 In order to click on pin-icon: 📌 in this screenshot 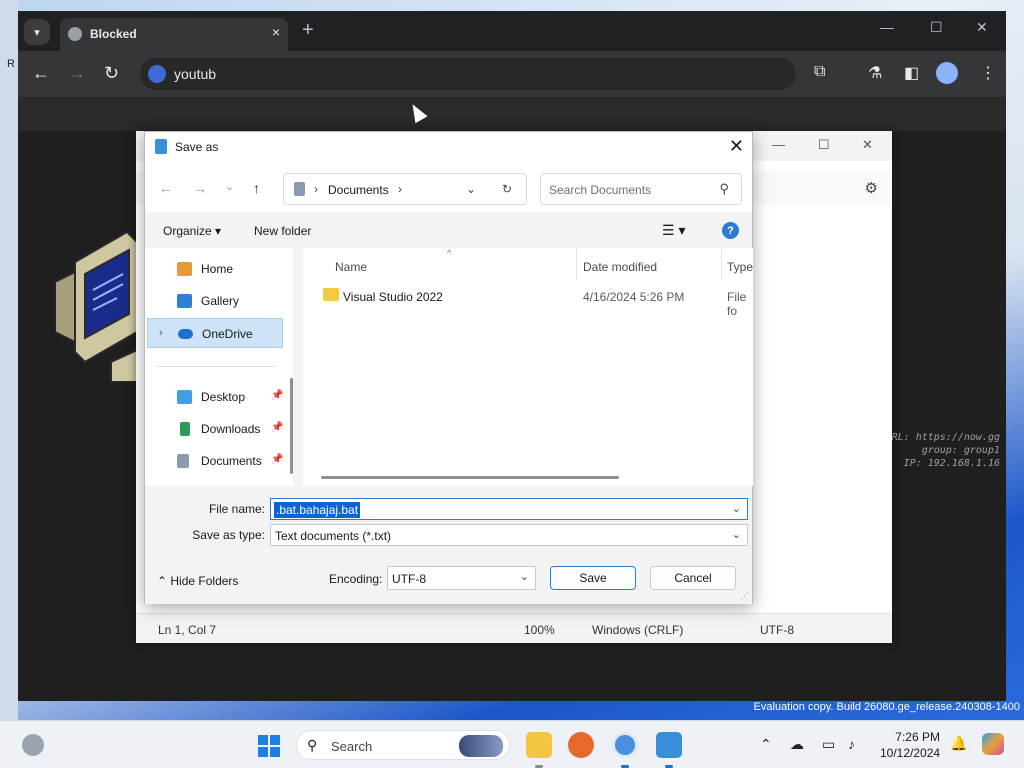, I will do `click(277, 427)`.